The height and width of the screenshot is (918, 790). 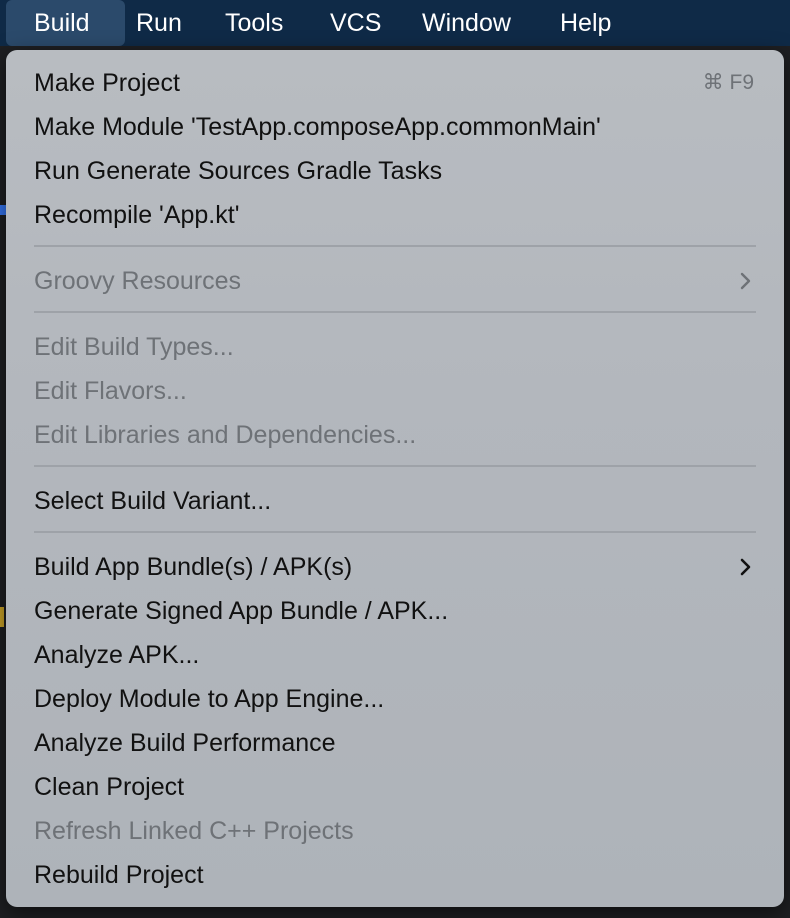 What do you see at coordinates (395, 83) in the screenshot?
I see `menu-item-make-project: Make Project ⌘ F9` at bounding box center [395, 83].